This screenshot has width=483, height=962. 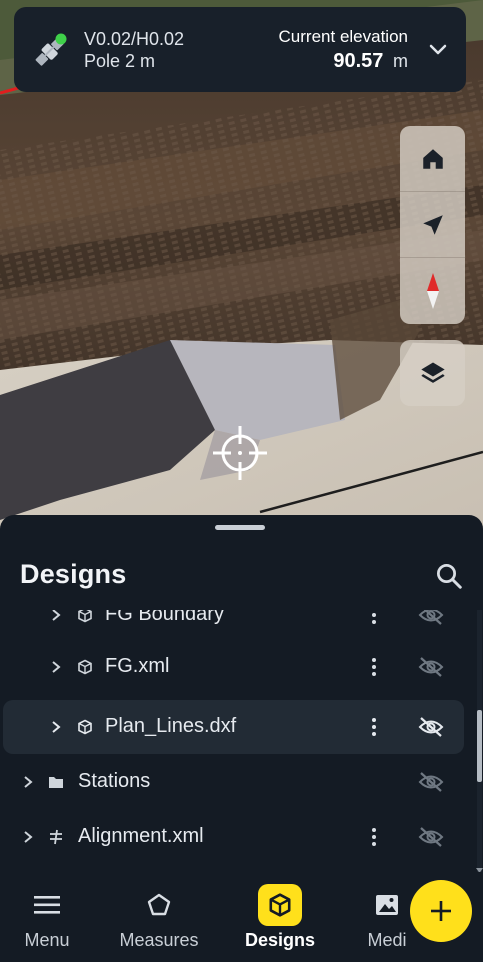 What do you see at coordinates (50, 50) in the screenshot?
I see `satellite-icon` at bounding box center [50, 50].